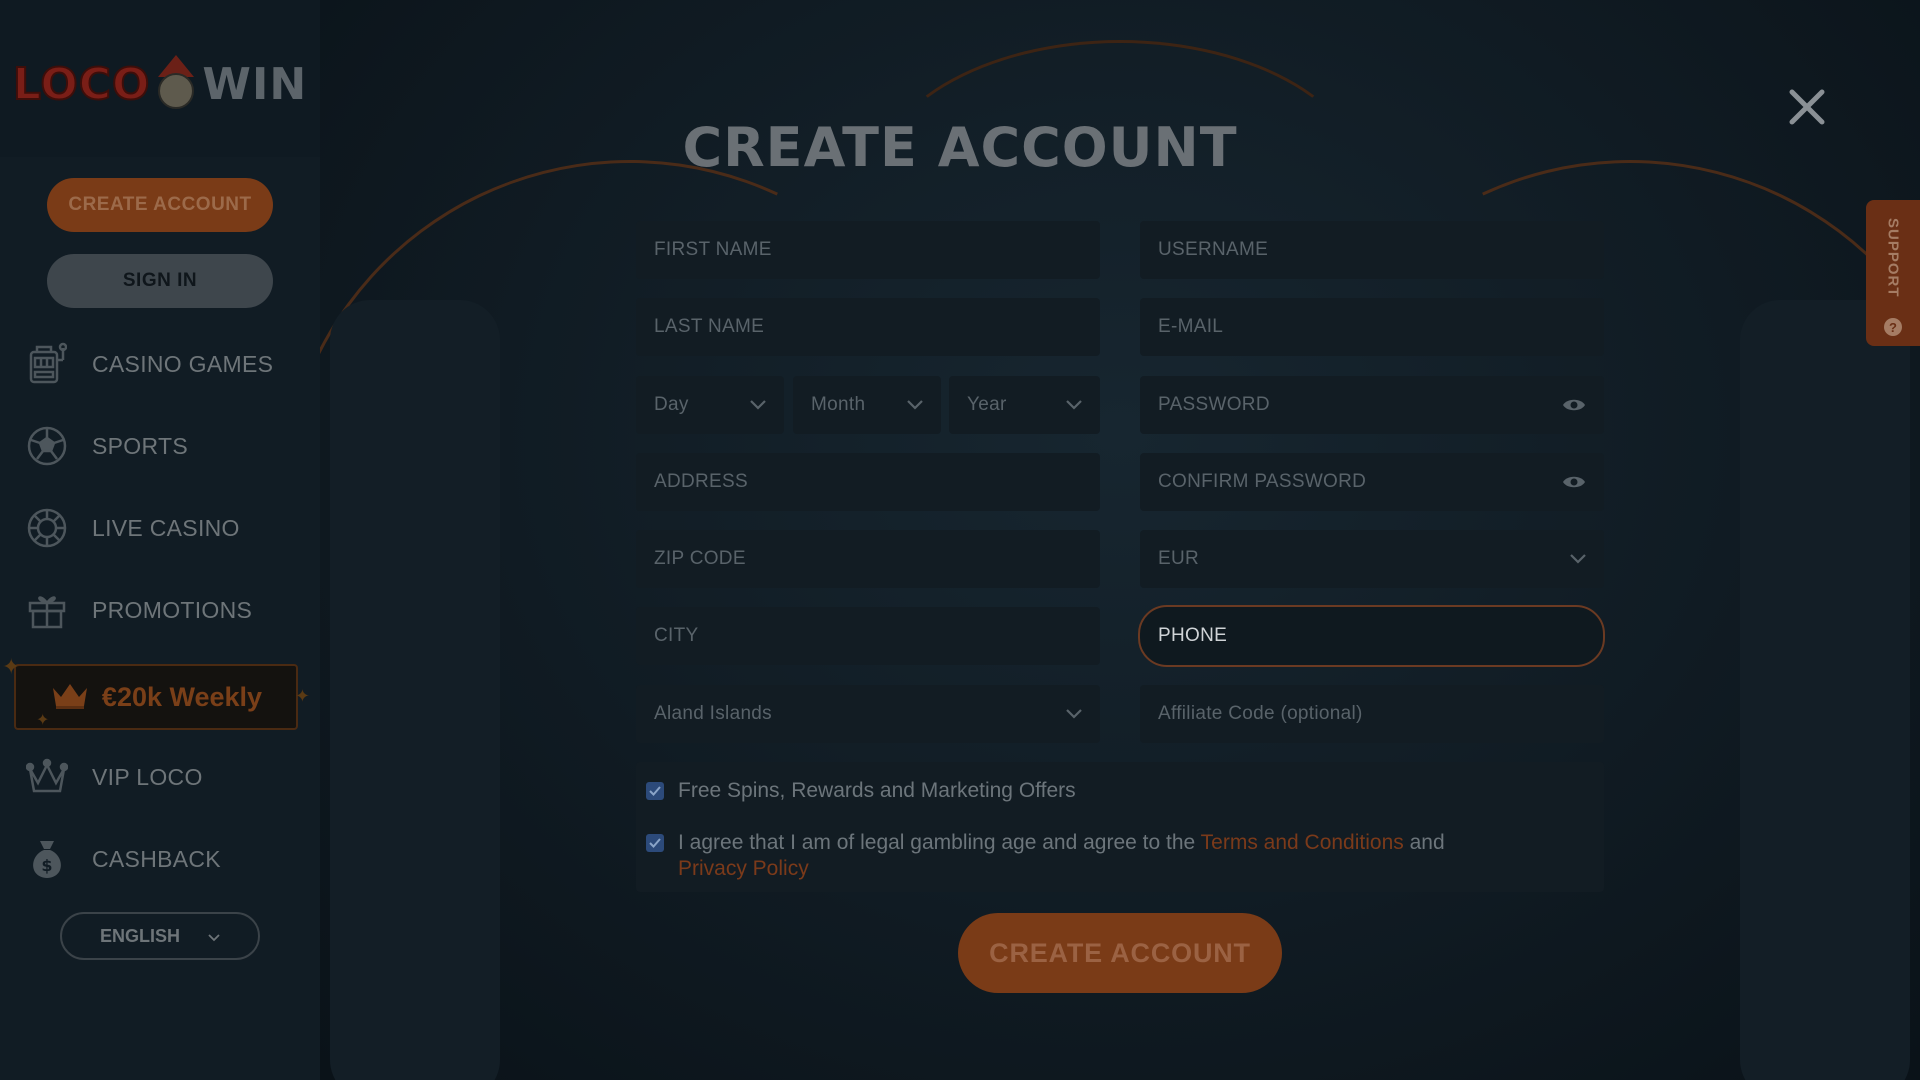  I want to click on money-bag-icon: $, so click(47, 859).